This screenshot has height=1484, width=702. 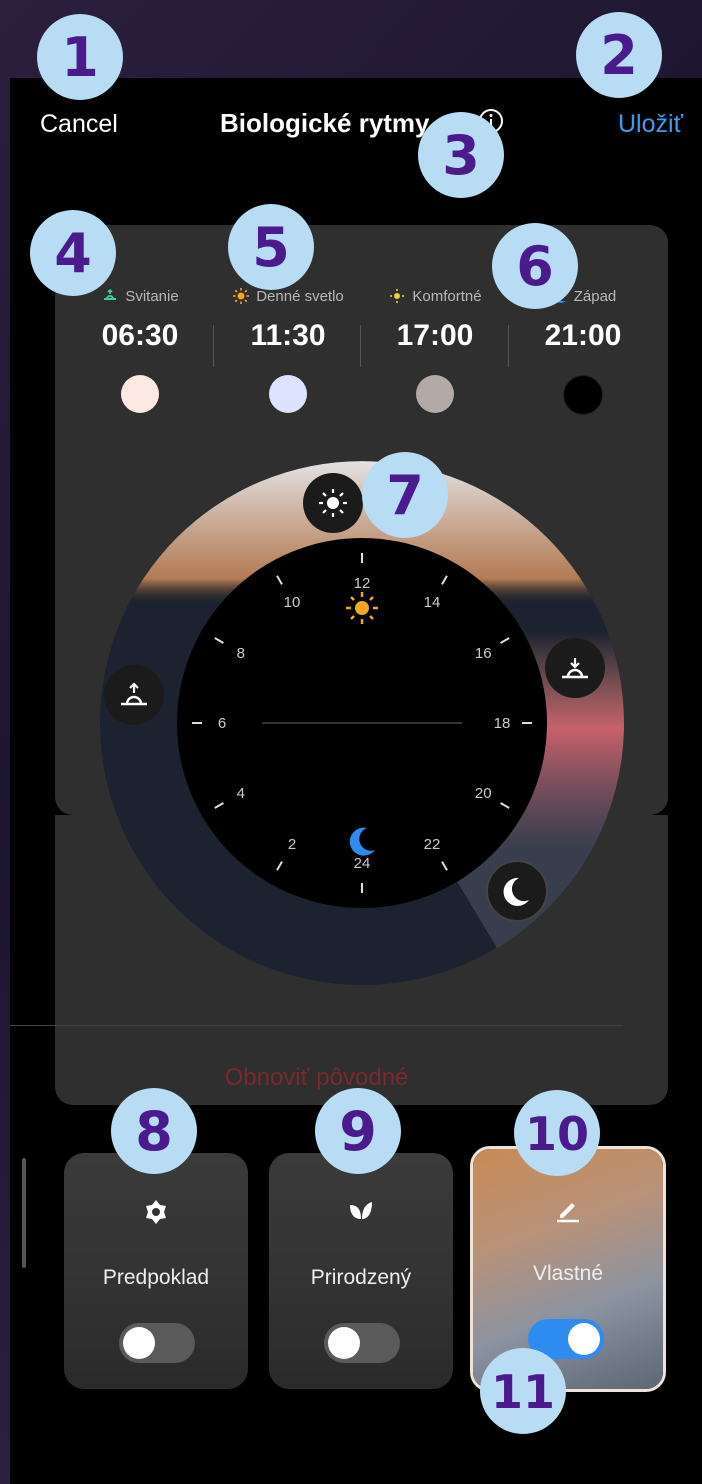 I want to click on save-button: Uložiť, so click(x=650, y=124).